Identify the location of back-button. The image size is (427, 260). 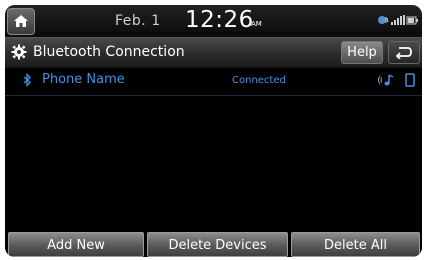
(404, 52).